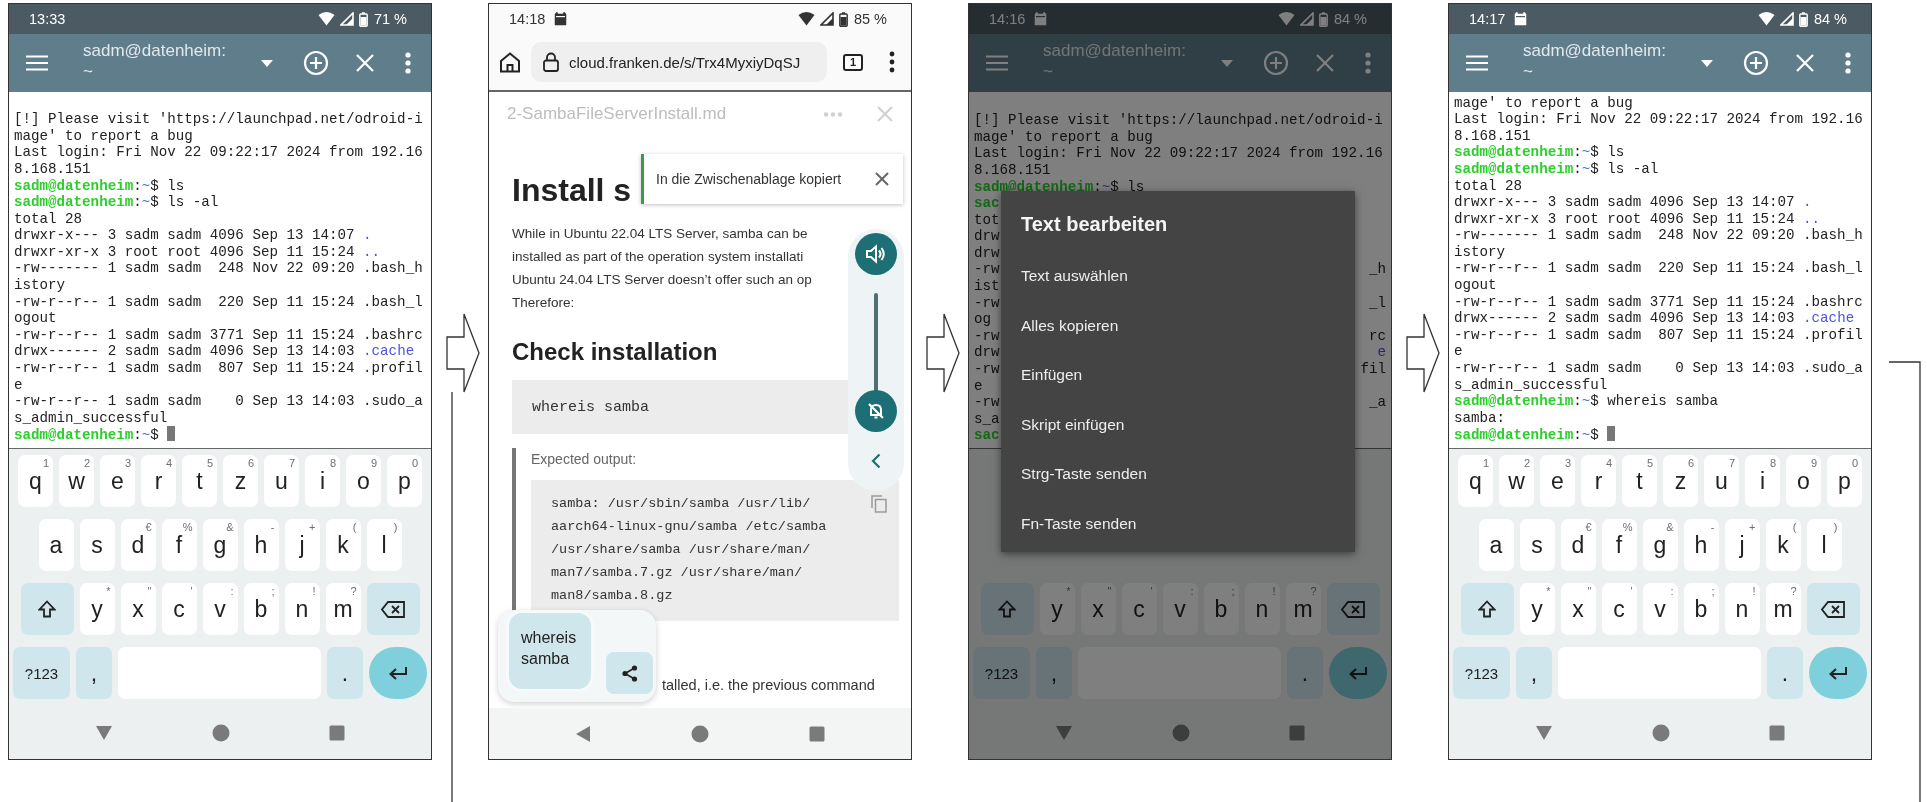 The width and height of the screenshot is (1927, 802). I want to click on keyboard-key: a, so click(1496, 545).